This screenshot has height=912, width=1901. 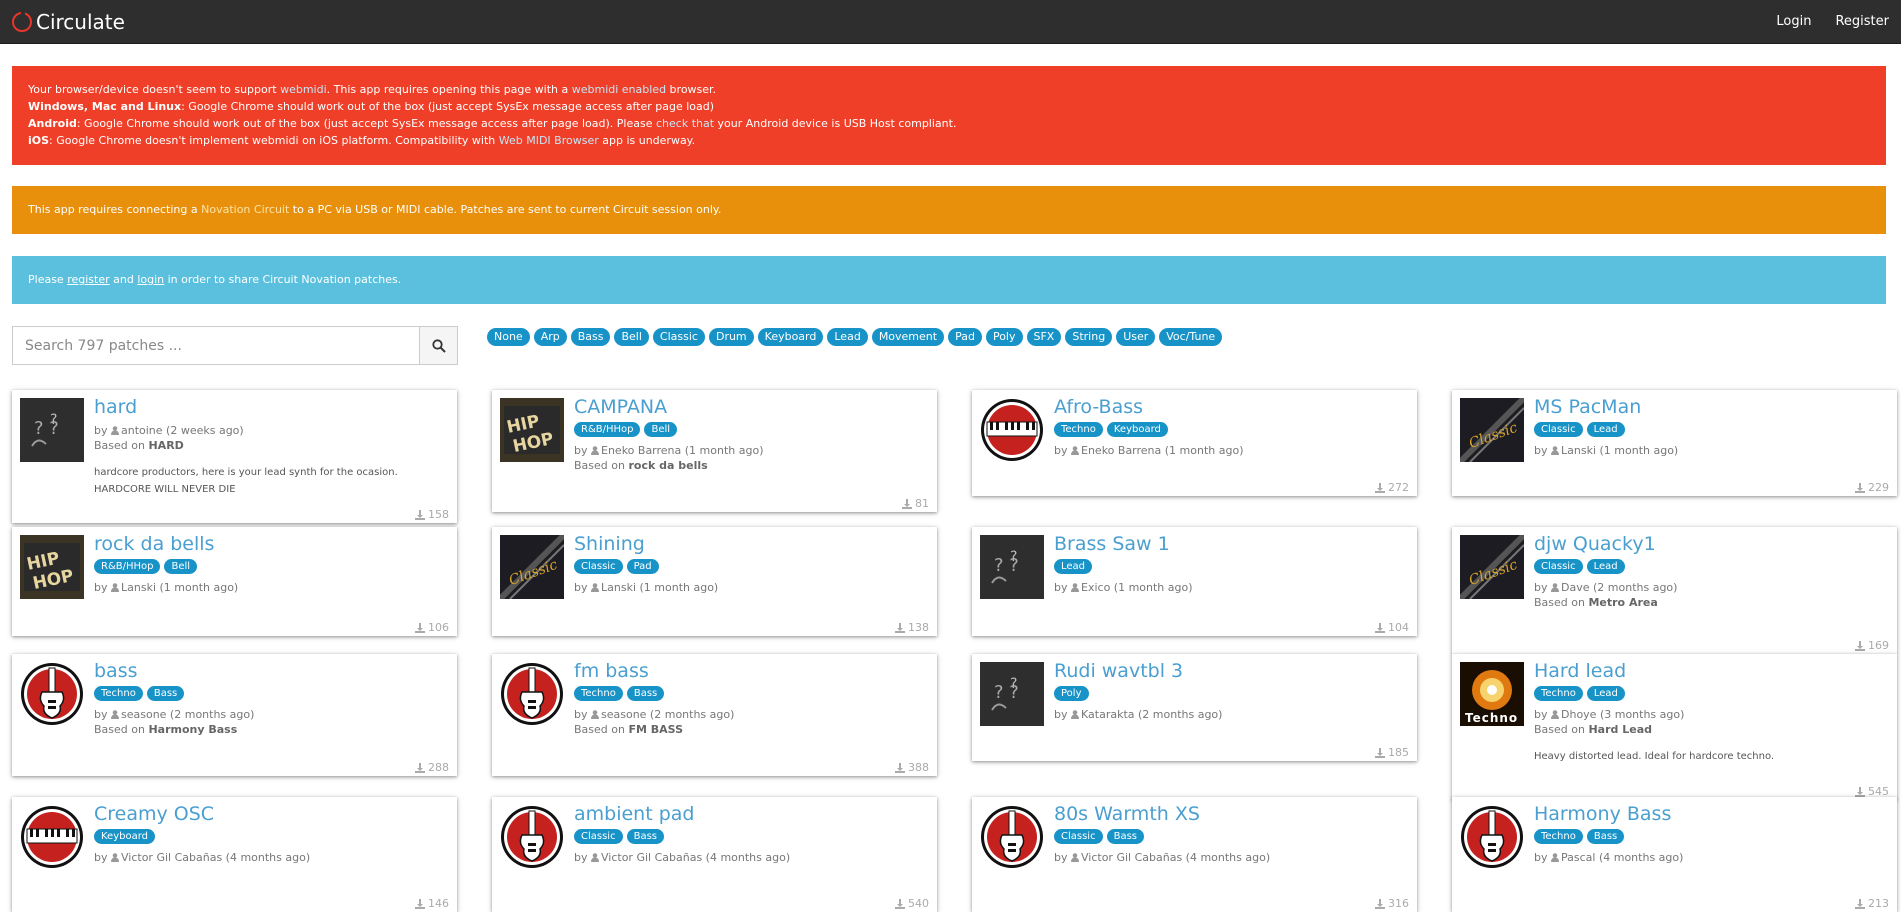 I want to click on patch-title: hard, so click(x=115, y=407).